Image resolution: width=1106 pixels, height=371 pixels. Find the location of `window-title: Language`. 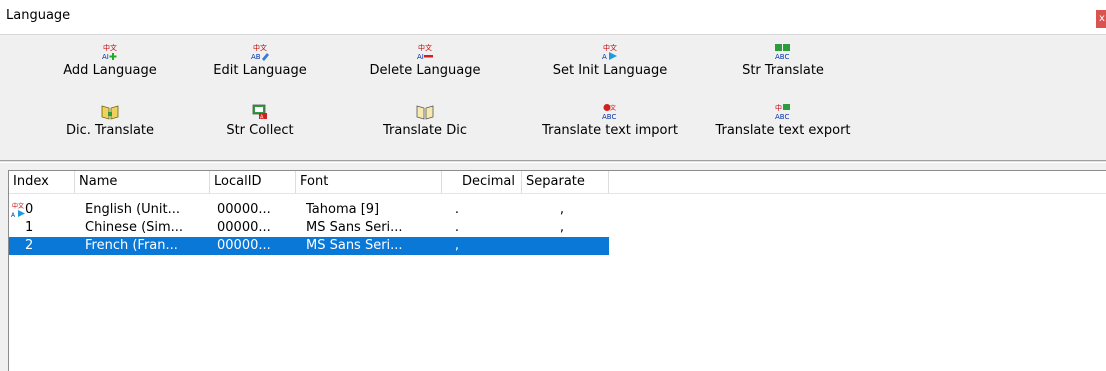

window-title: Language is located at coordinates (38, 15).